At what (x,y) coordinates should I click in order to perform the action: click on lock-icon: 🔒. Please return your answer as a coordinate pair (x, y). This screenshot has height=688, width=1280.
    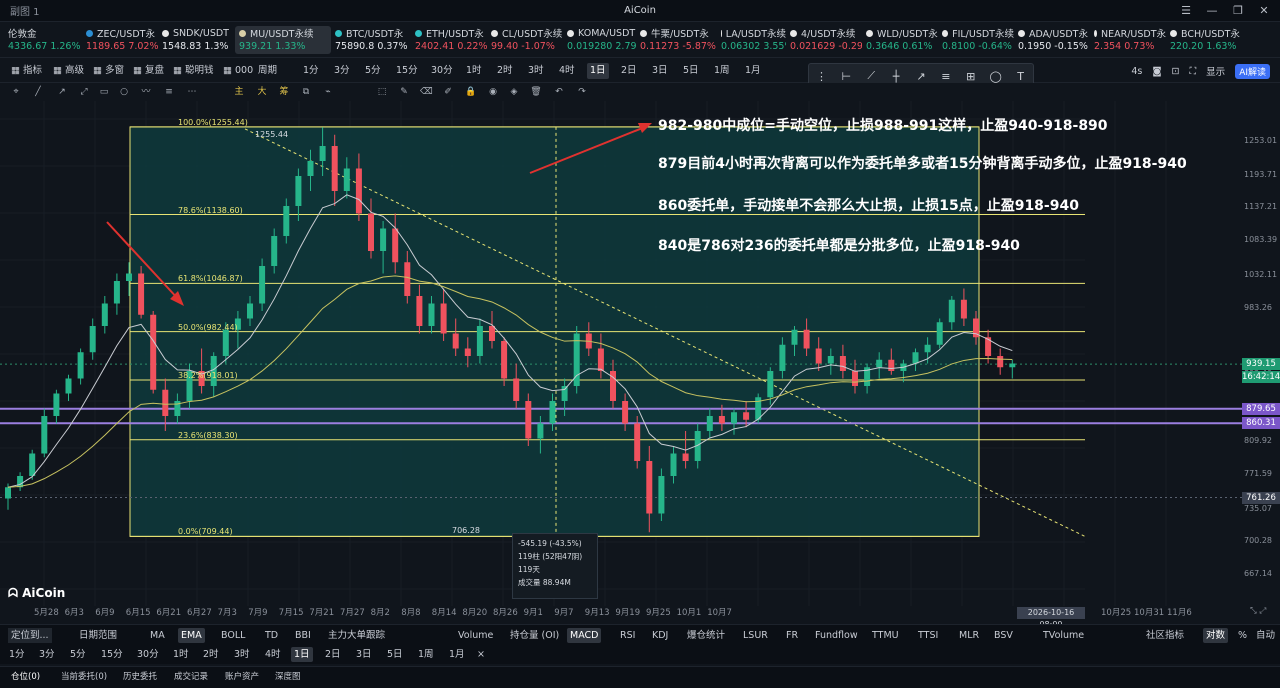
    Looking at the image, I should click on (471, 92).